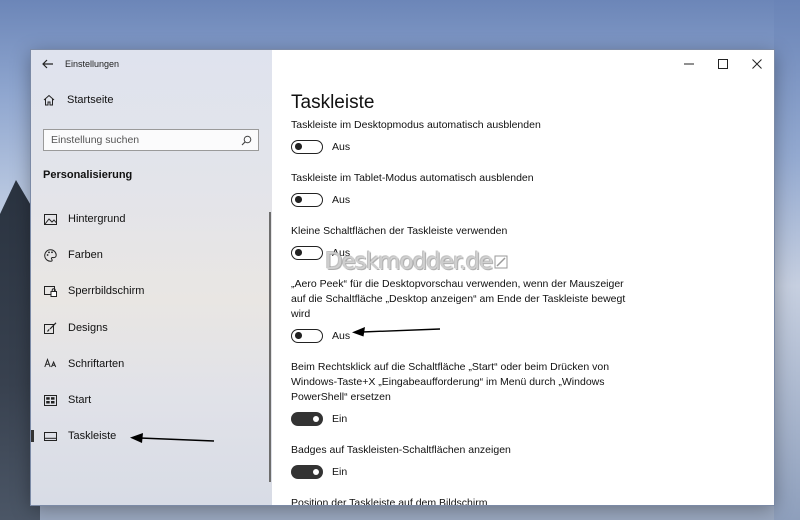 Image resolution: width=800 pixels, height=520 pixels. What do you see at coordinates (307, 419) in the screenshot?
I see `toggle-powershell` at bounding box center [307, 419].